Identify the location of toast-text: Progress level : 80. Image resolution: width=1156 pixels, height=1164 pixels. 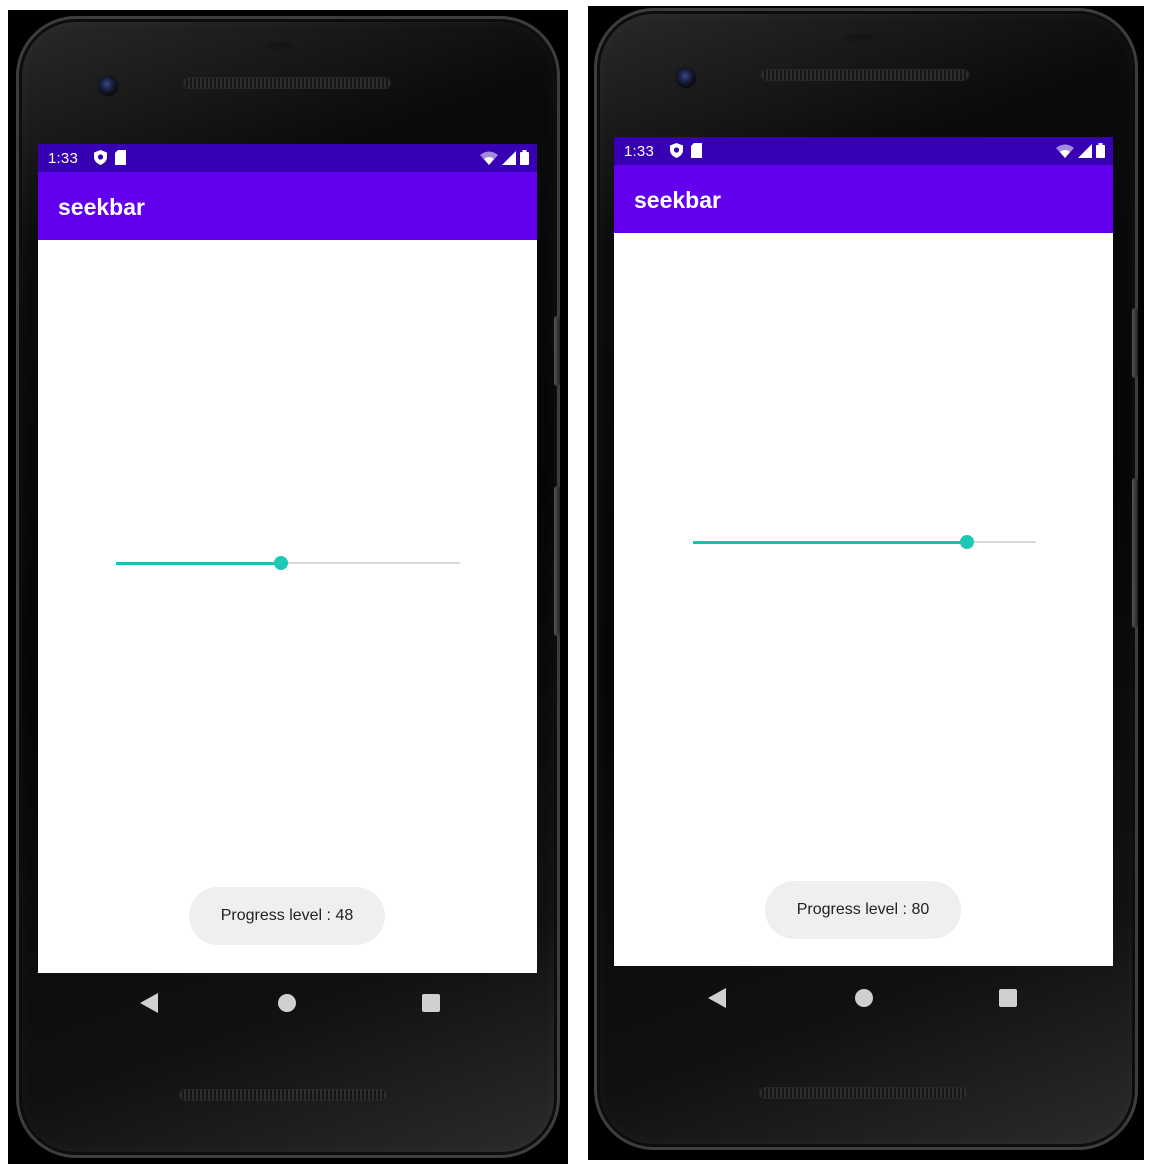
(863, 909).